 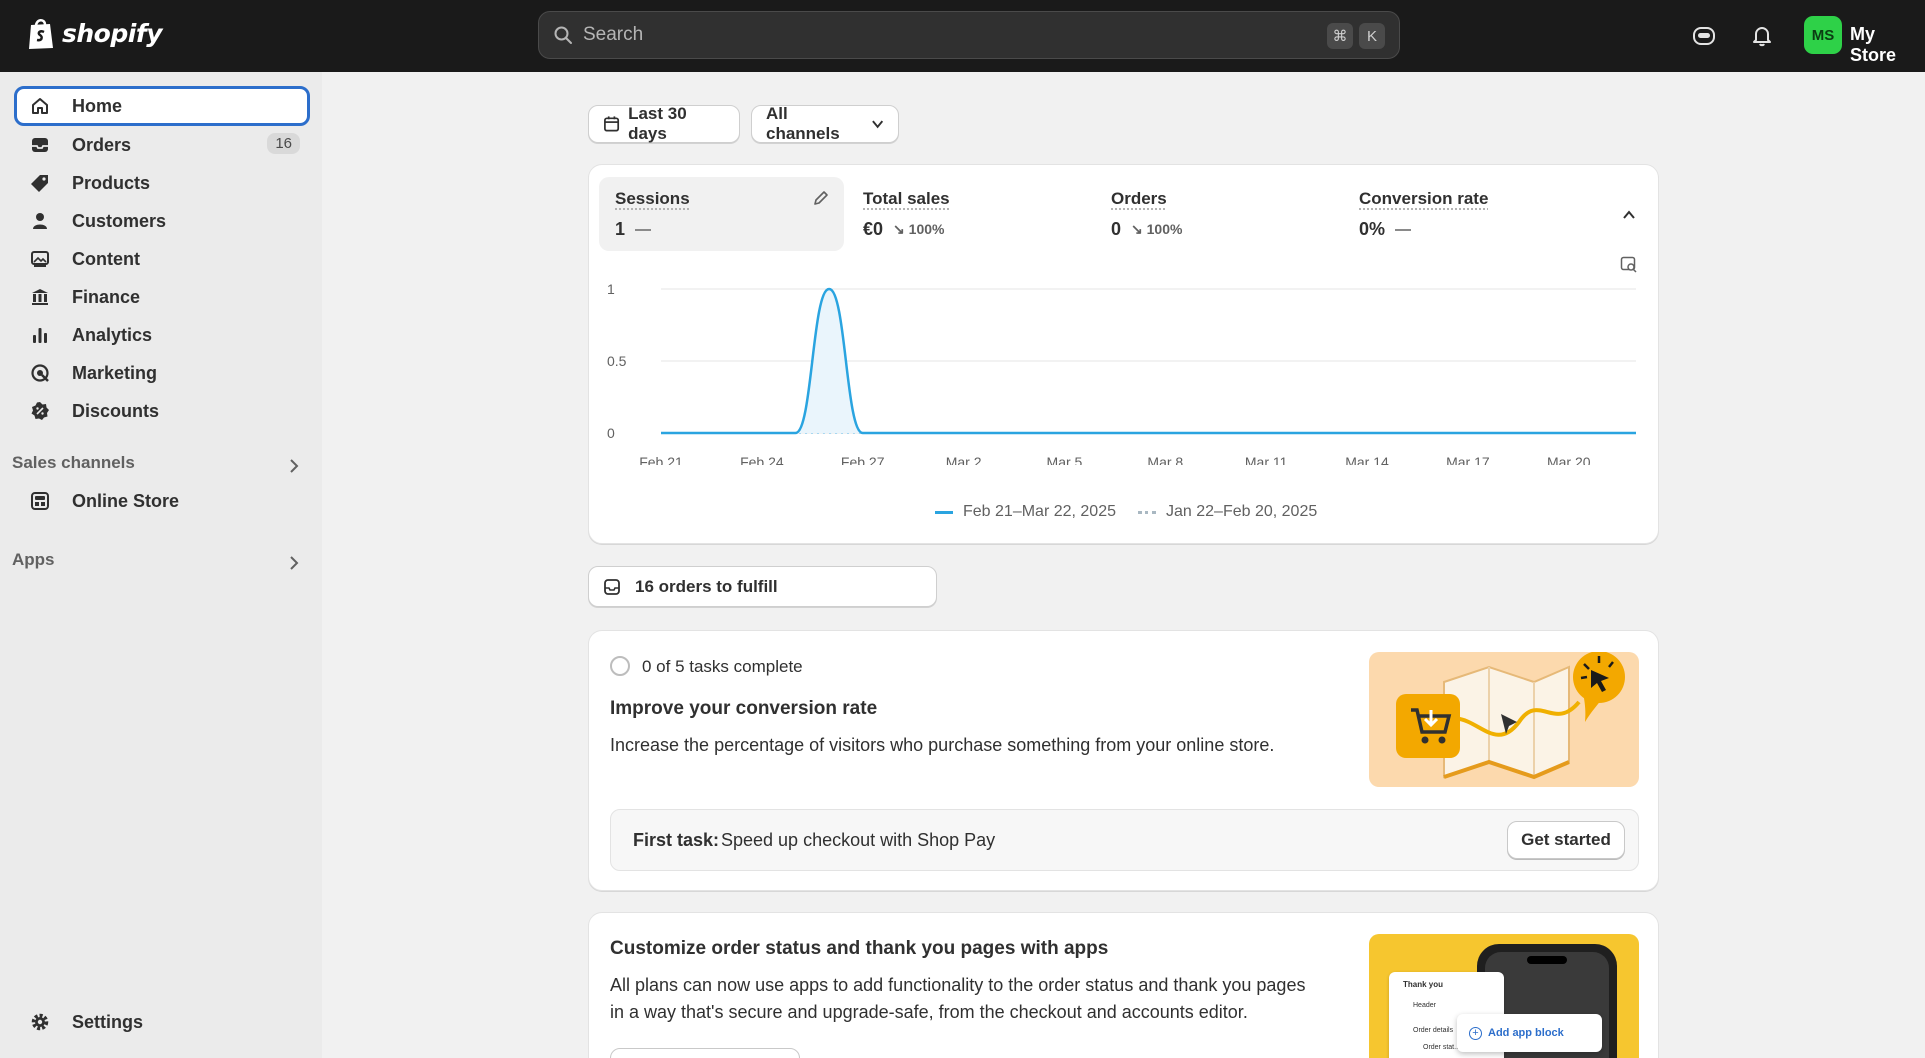 What do you see at coordinates (40, 297) in the screenshot?
I see `bank-icon` at bounding box center [40, 297].